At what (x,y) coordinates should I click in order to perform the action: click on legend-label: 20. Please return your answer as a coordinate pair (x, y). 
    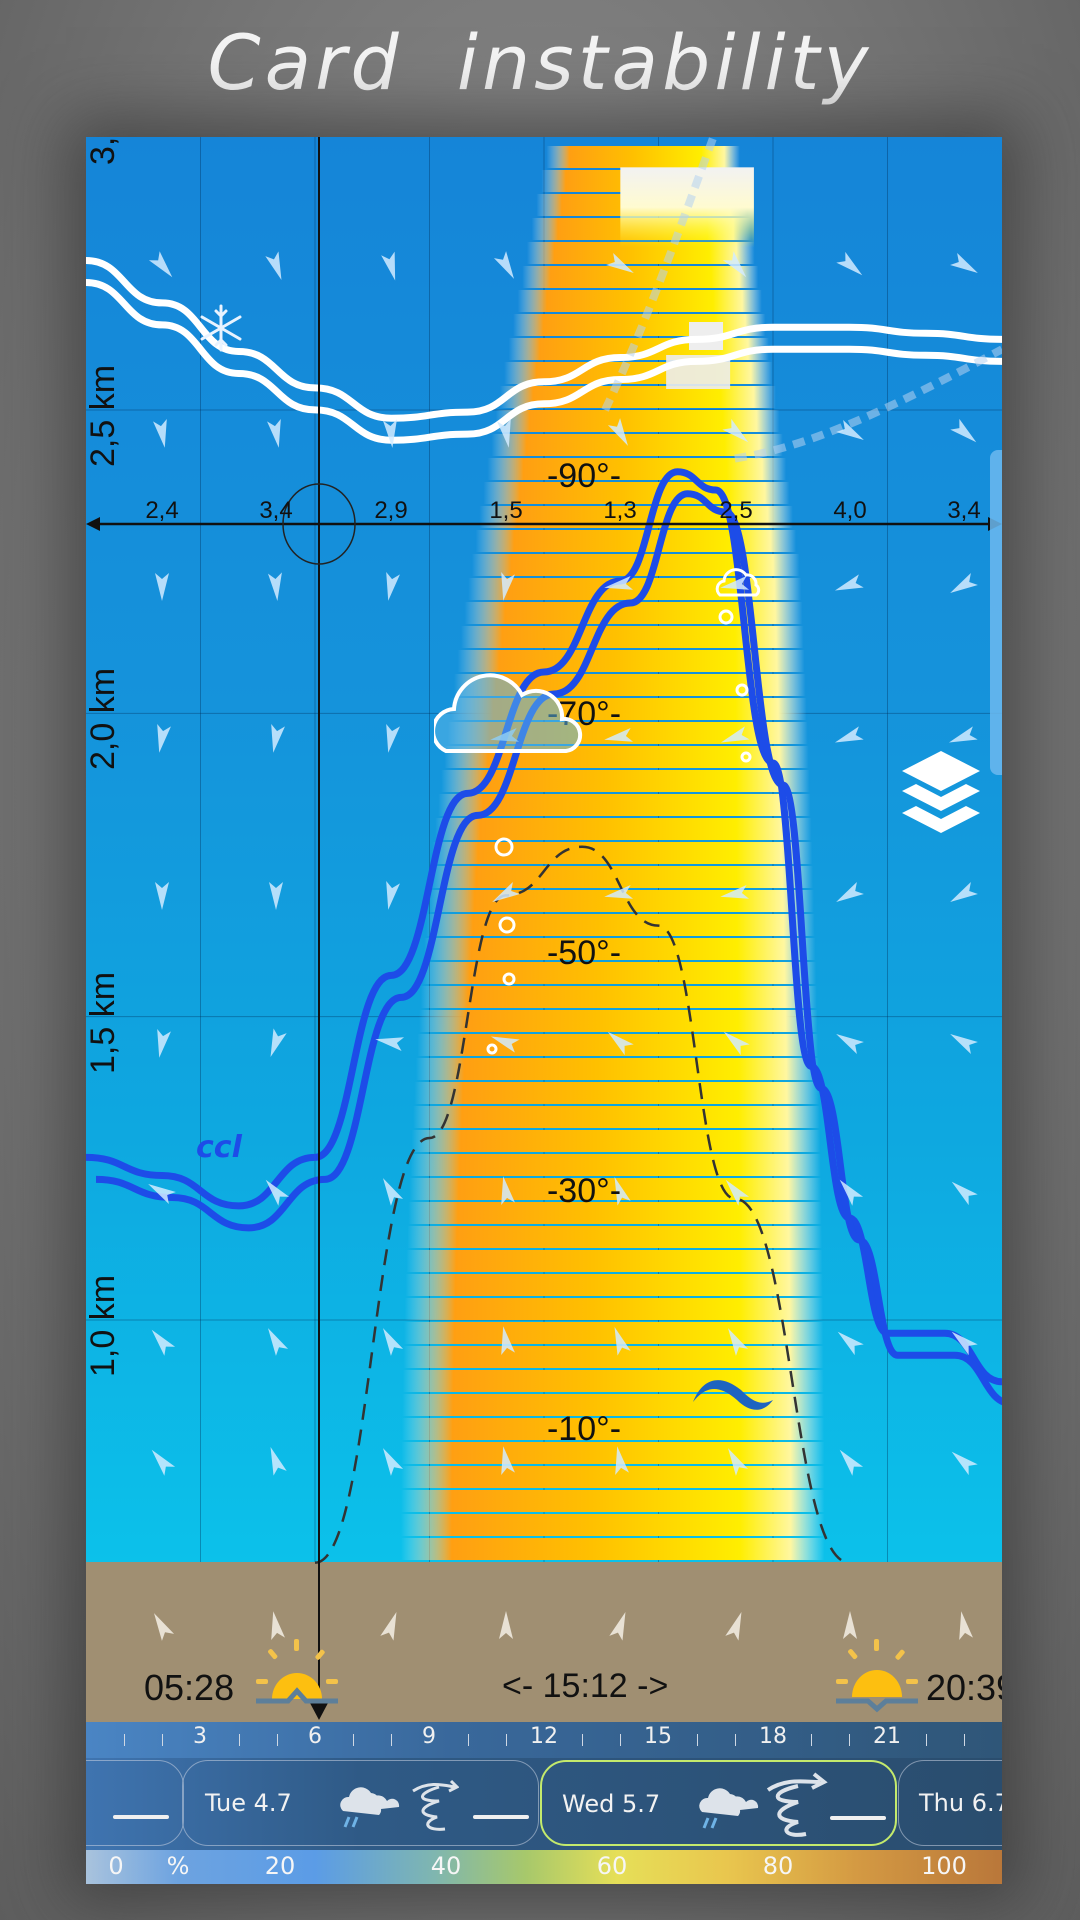
    Looking at the image, I should click on (280, 1866).